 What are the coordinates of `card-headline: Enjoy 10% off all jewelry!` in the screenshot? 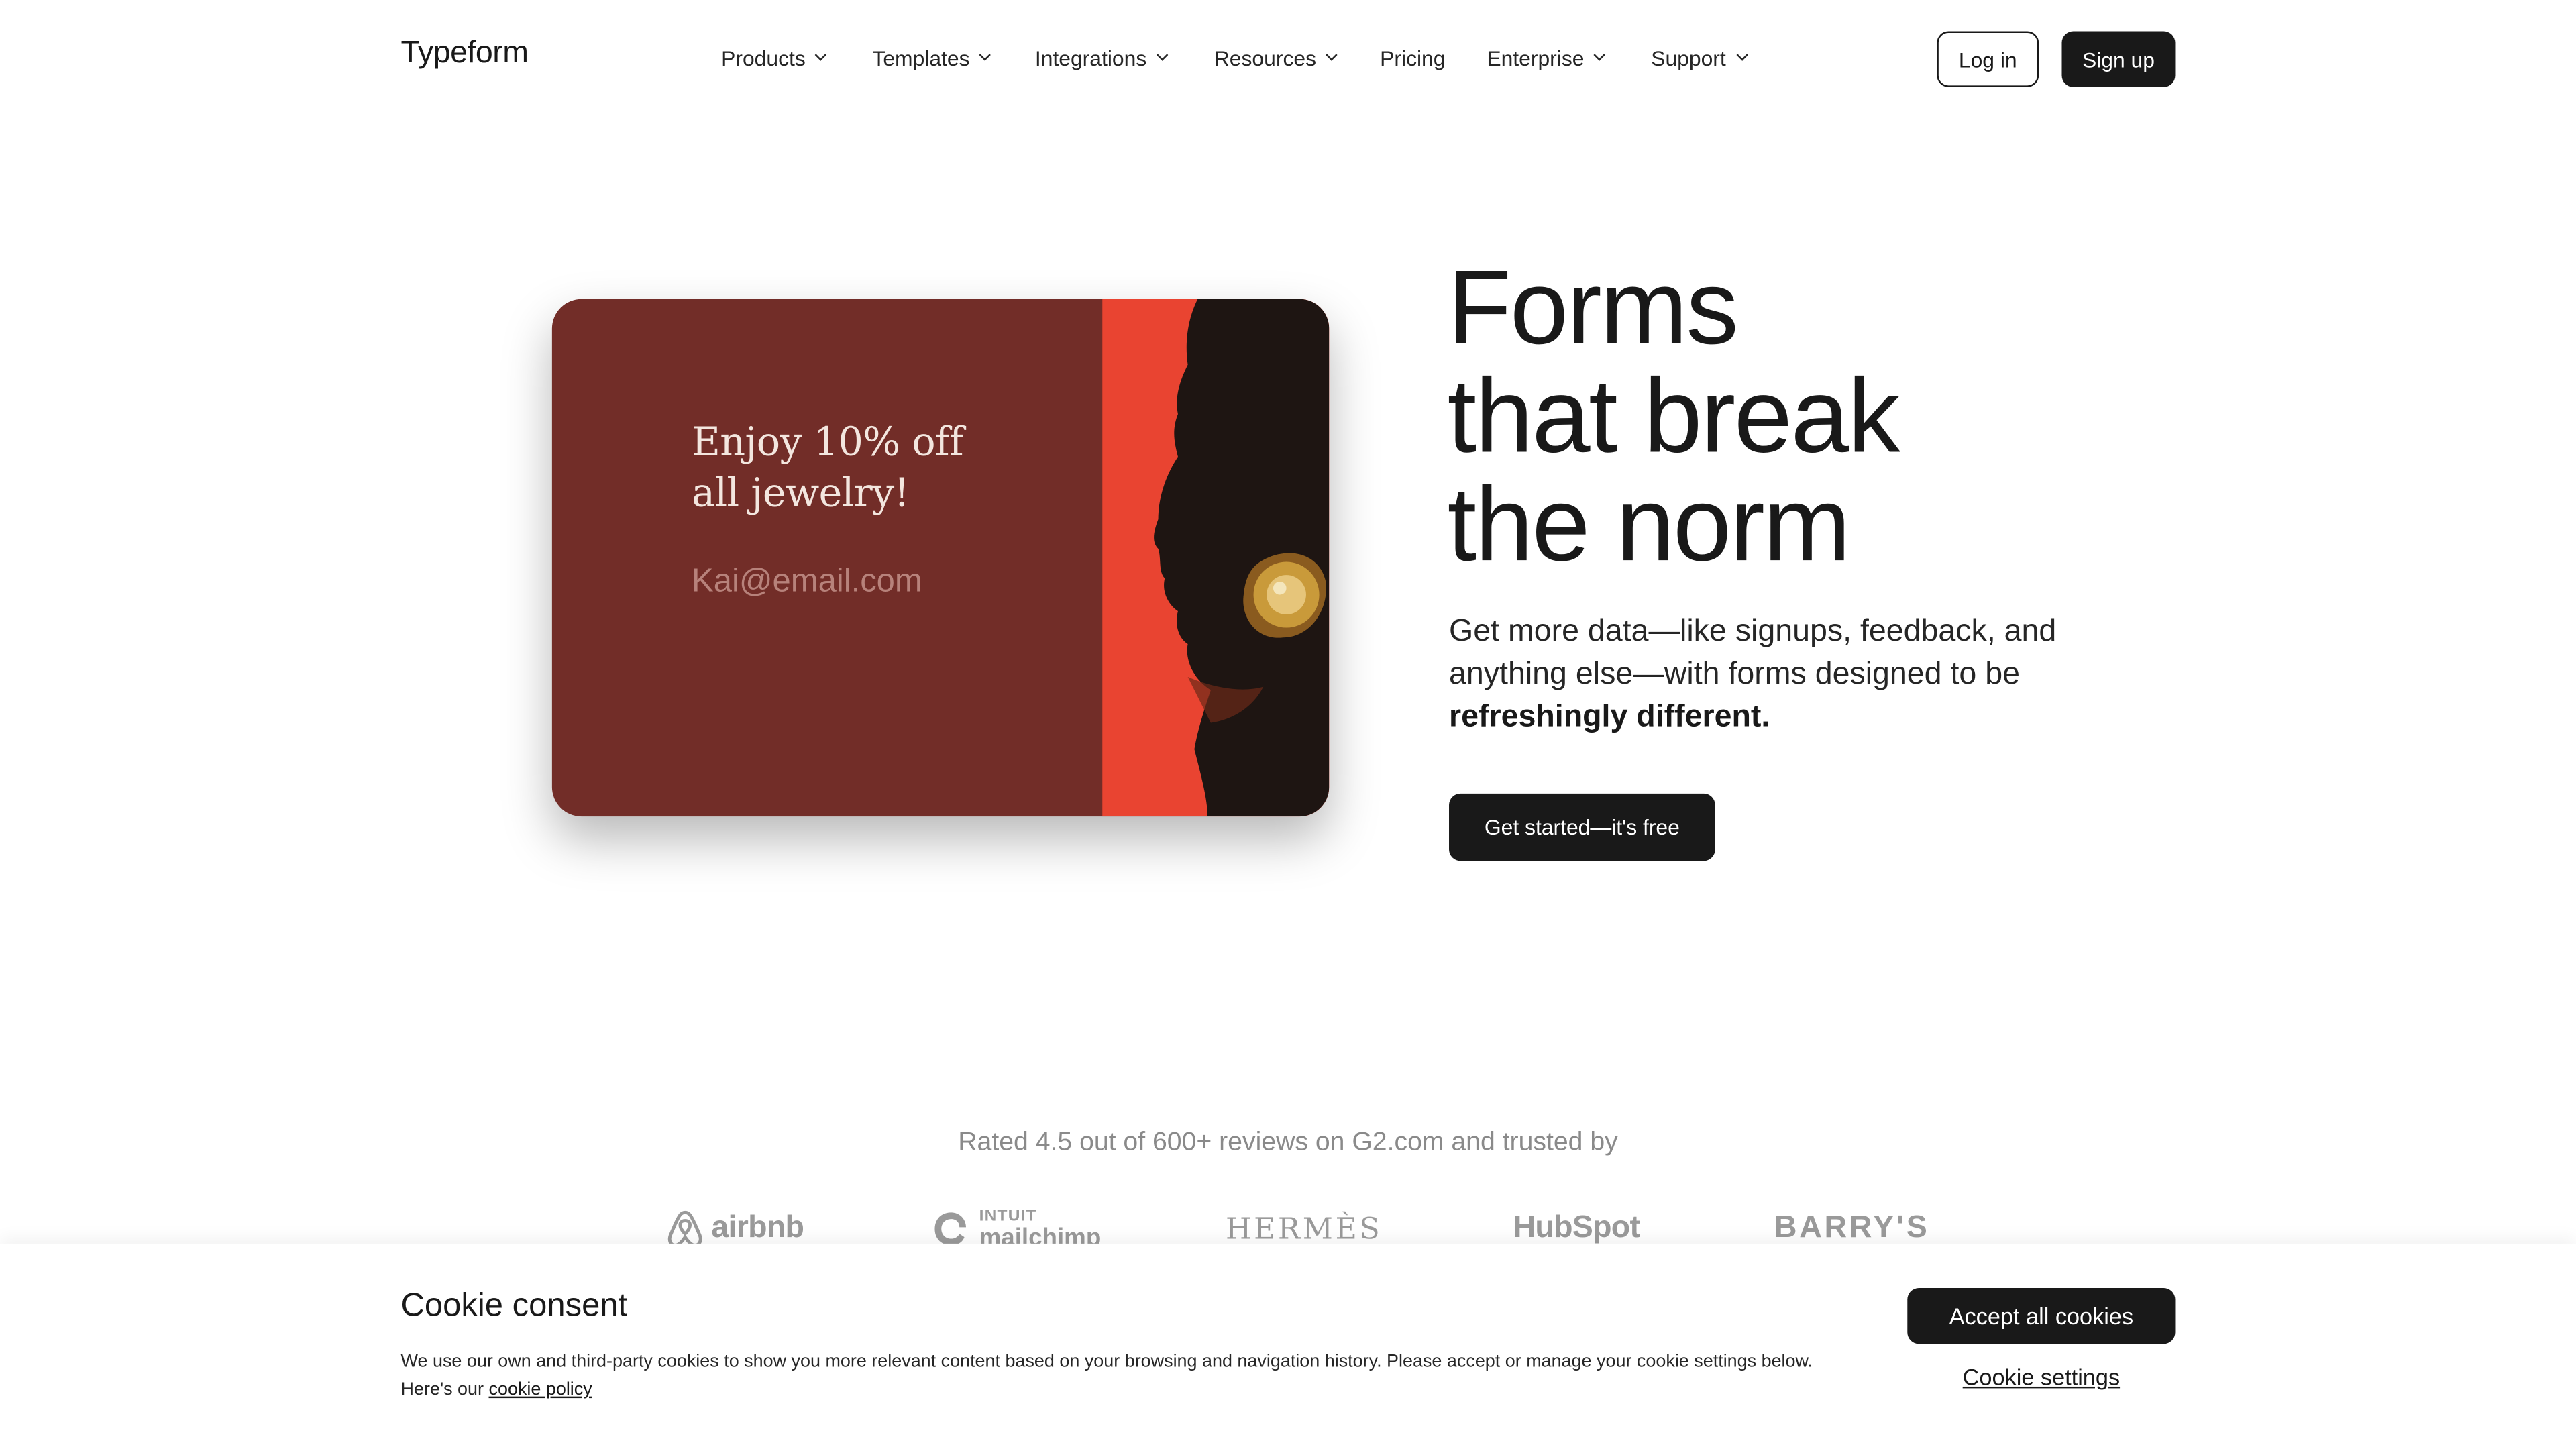 It's located at (828, 467).